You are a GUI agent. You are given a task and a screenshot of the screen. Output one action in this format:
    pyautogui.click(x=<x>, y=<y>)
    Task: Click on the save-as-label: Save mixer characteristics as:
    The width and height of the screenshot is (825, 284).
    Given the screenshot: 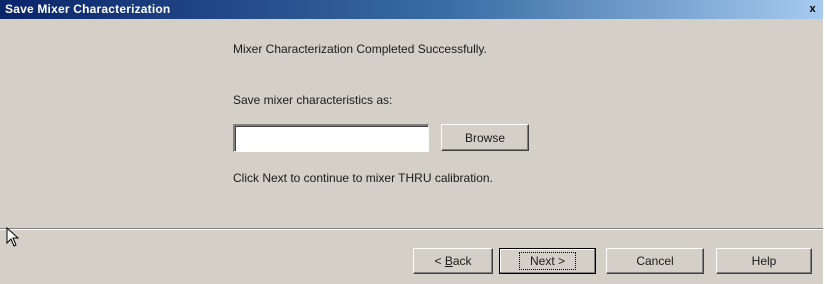 What is the action you would take?
    pyautogui.click(x=313, y=100)
    